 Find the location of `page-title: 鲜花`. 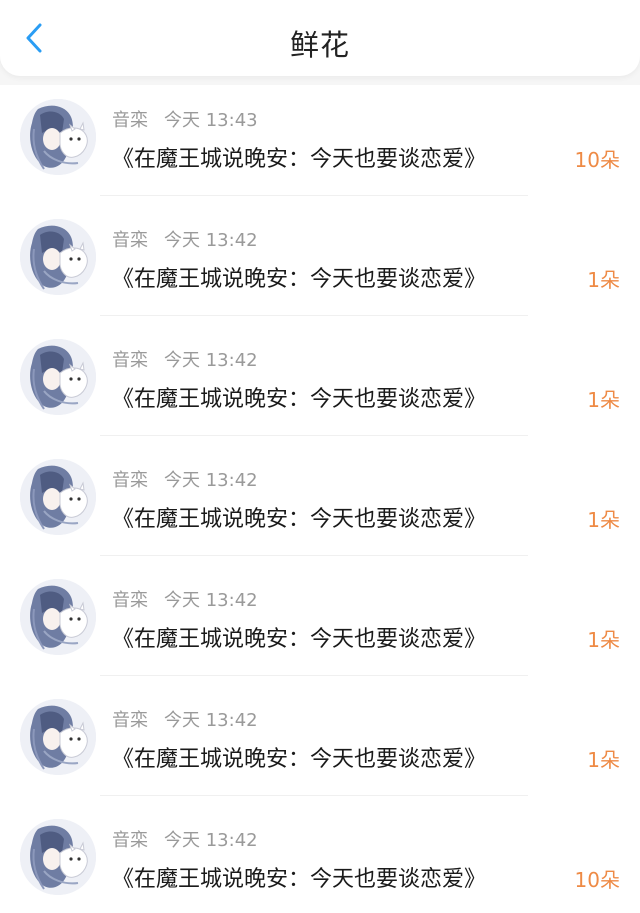

page-title: 鲜花 is located at coordinates (319, 45).